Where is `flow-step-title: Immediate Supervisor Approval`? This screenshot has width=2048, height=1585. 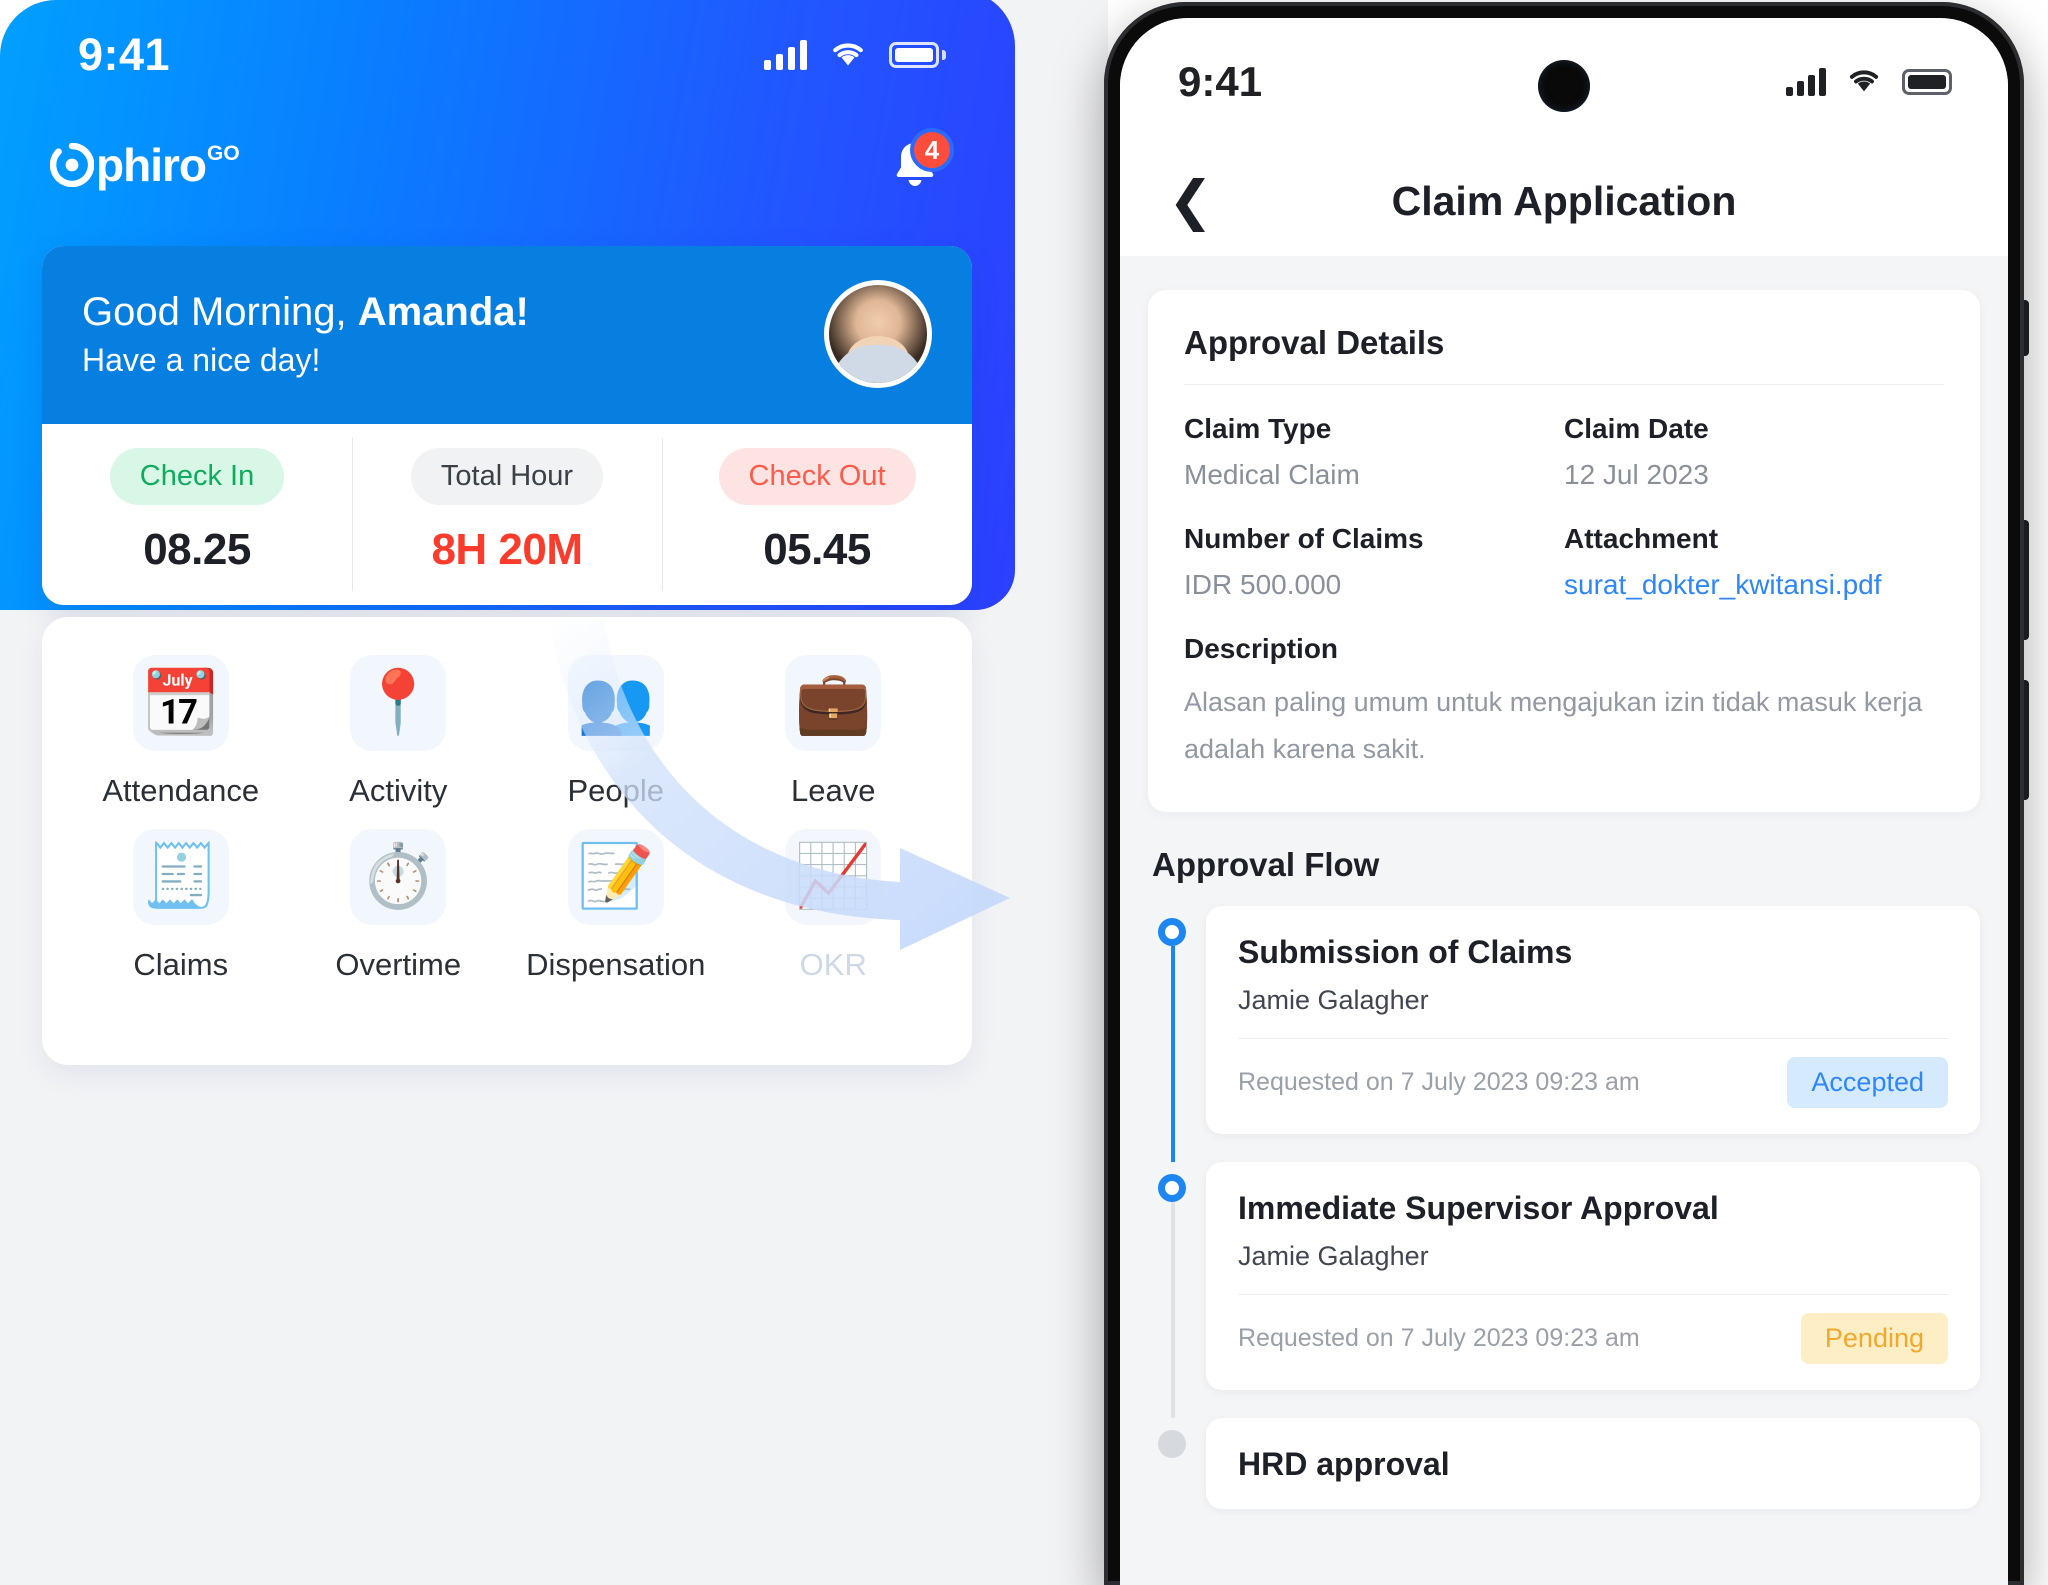 flow-step-title: Immediate Supervisor Approval is located at coordinates (1478, 1207).